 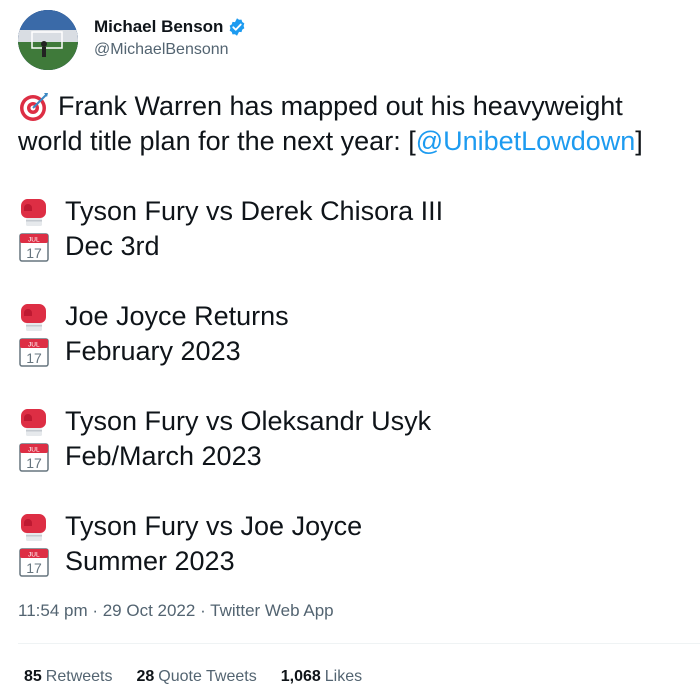 I want to click on fight-title: Tyson Fury vs Derek Chisora III, so click(x=254, y=211).